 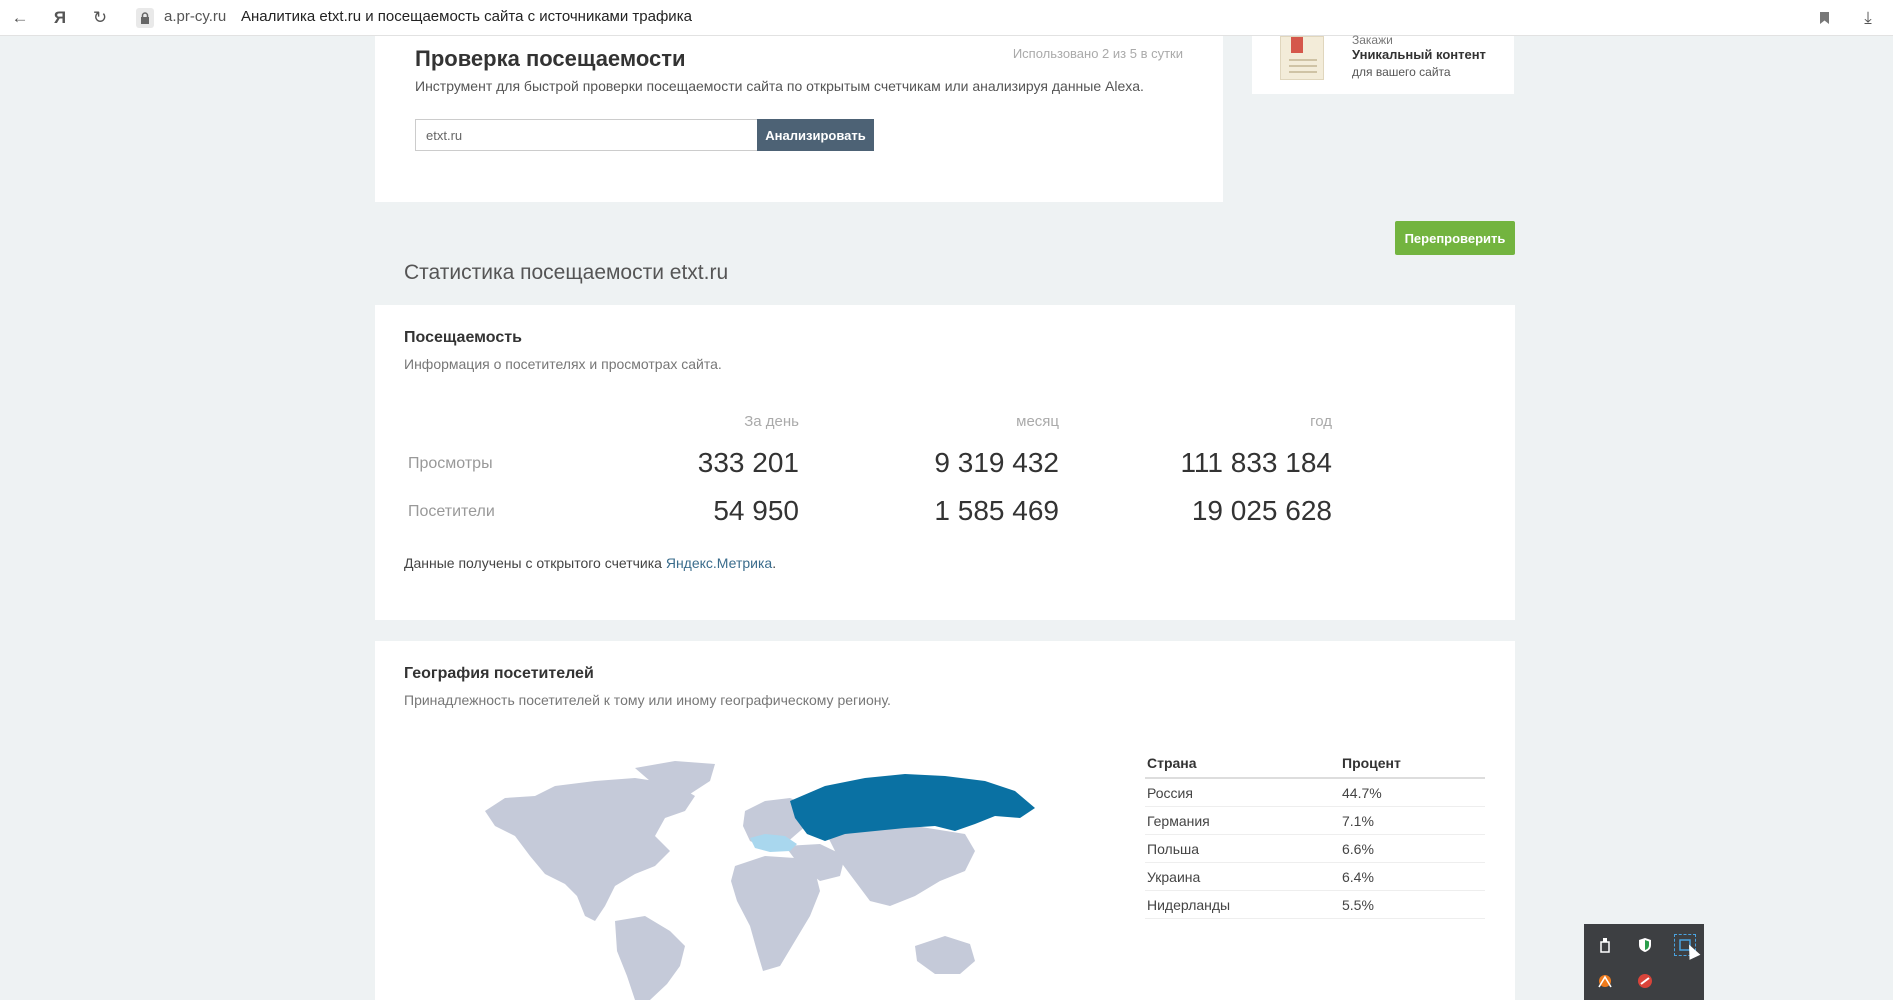 I want to click on recheck-button: Перепроверить, so click(x=1455, y=238).